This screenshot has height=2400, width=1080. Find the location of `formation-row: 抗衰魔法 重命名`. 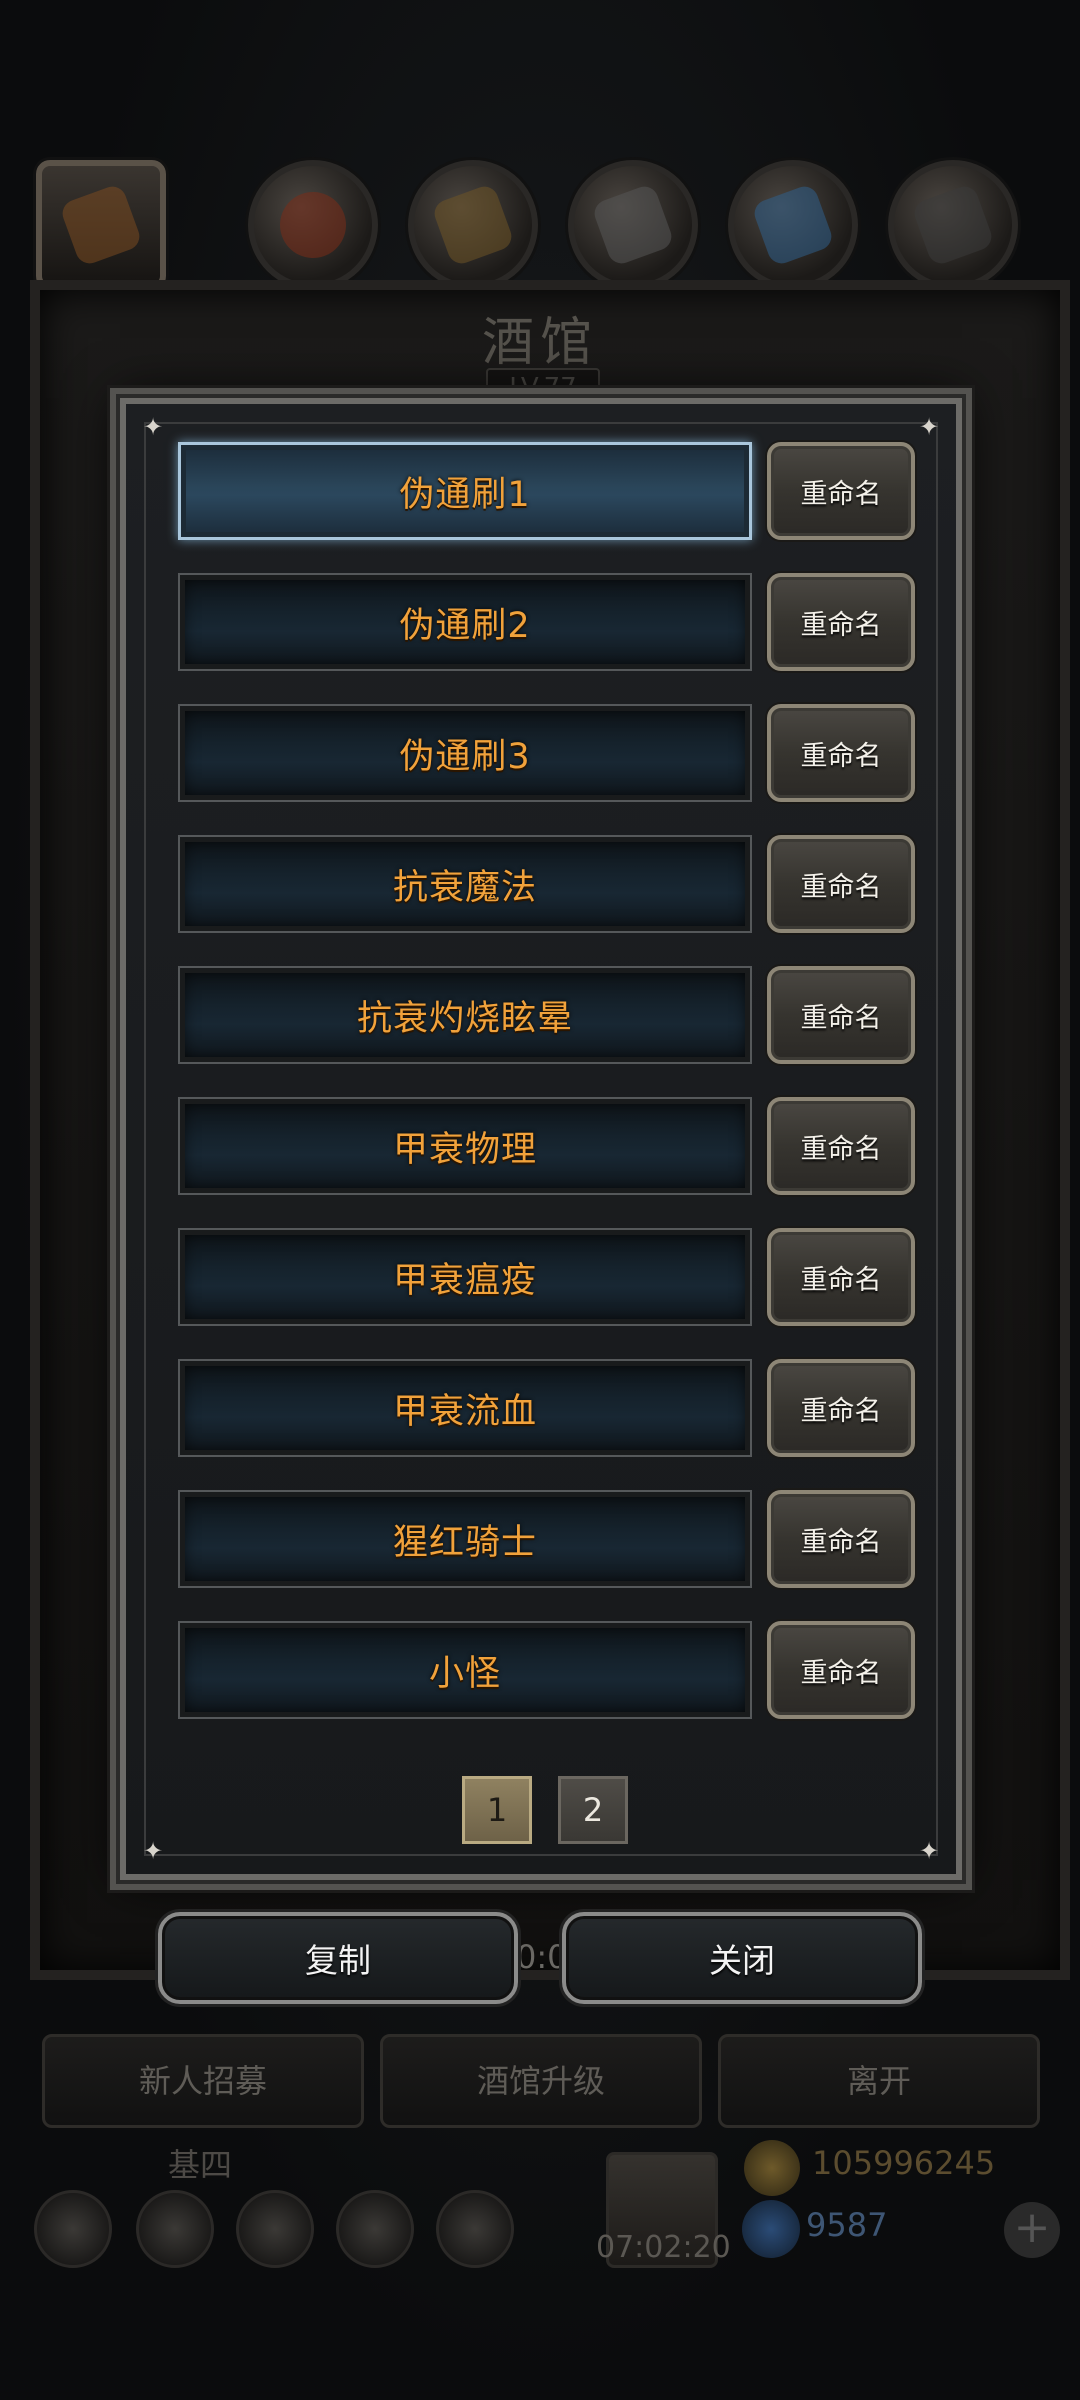

formation-row: 抗衰魔法 重命名 is located at coordinates (551, 886).